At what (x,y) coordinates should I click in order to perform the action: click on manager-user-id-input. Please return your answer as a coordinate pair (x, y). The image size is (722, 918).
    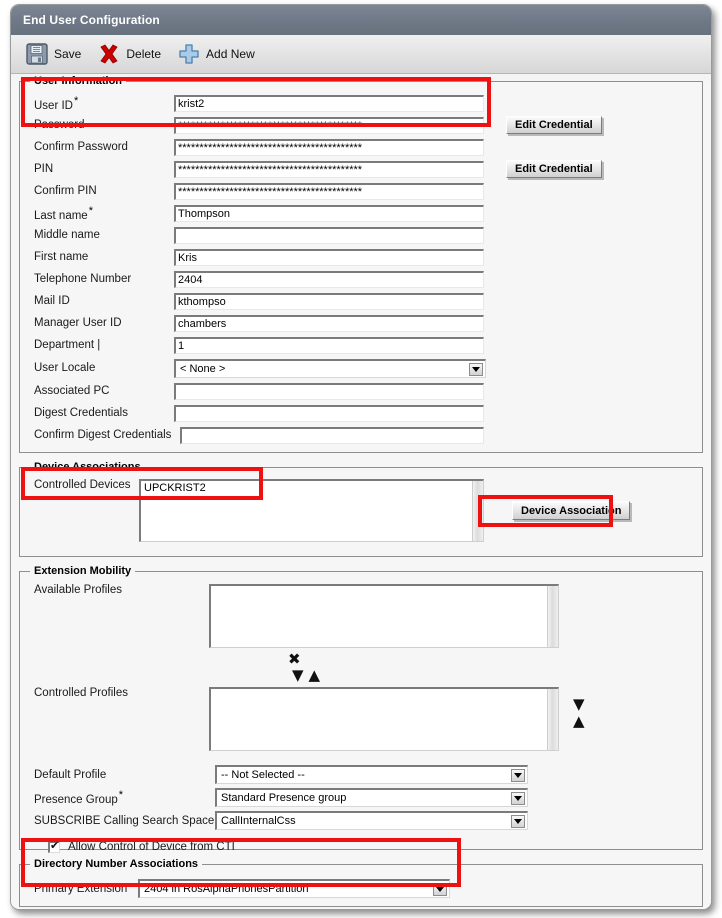
    Looking at the image, I should click on (329, 323).